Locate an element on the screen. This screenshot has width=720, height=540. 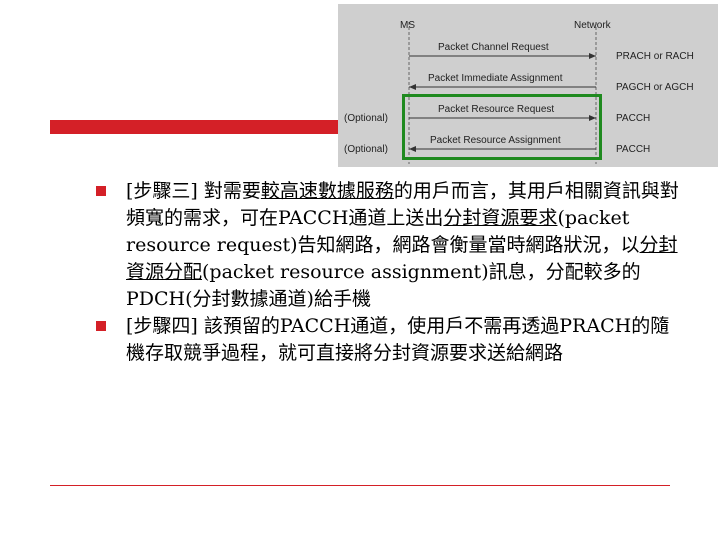
title-accent-bar is located at coordinates (197, 127).